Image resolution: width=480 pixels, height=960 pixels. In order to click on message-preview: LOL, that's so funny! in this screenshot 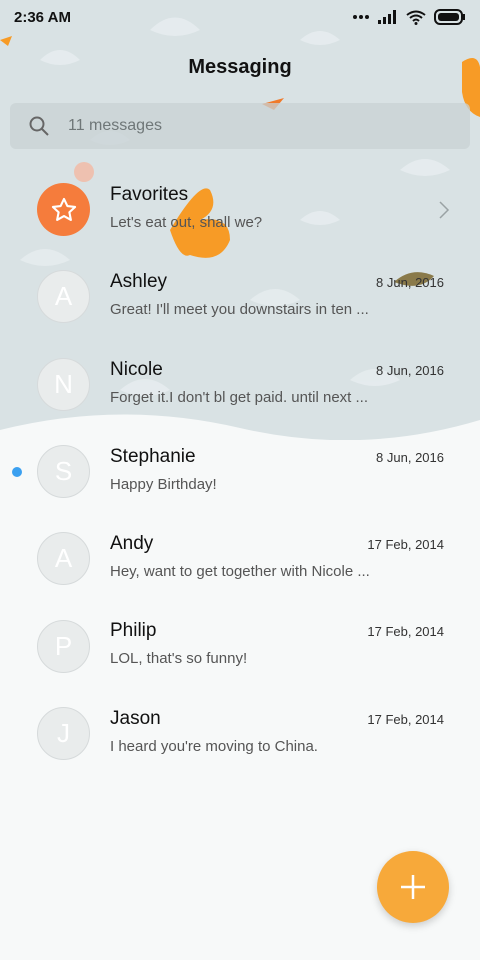, I will do `click(179, 659)`.